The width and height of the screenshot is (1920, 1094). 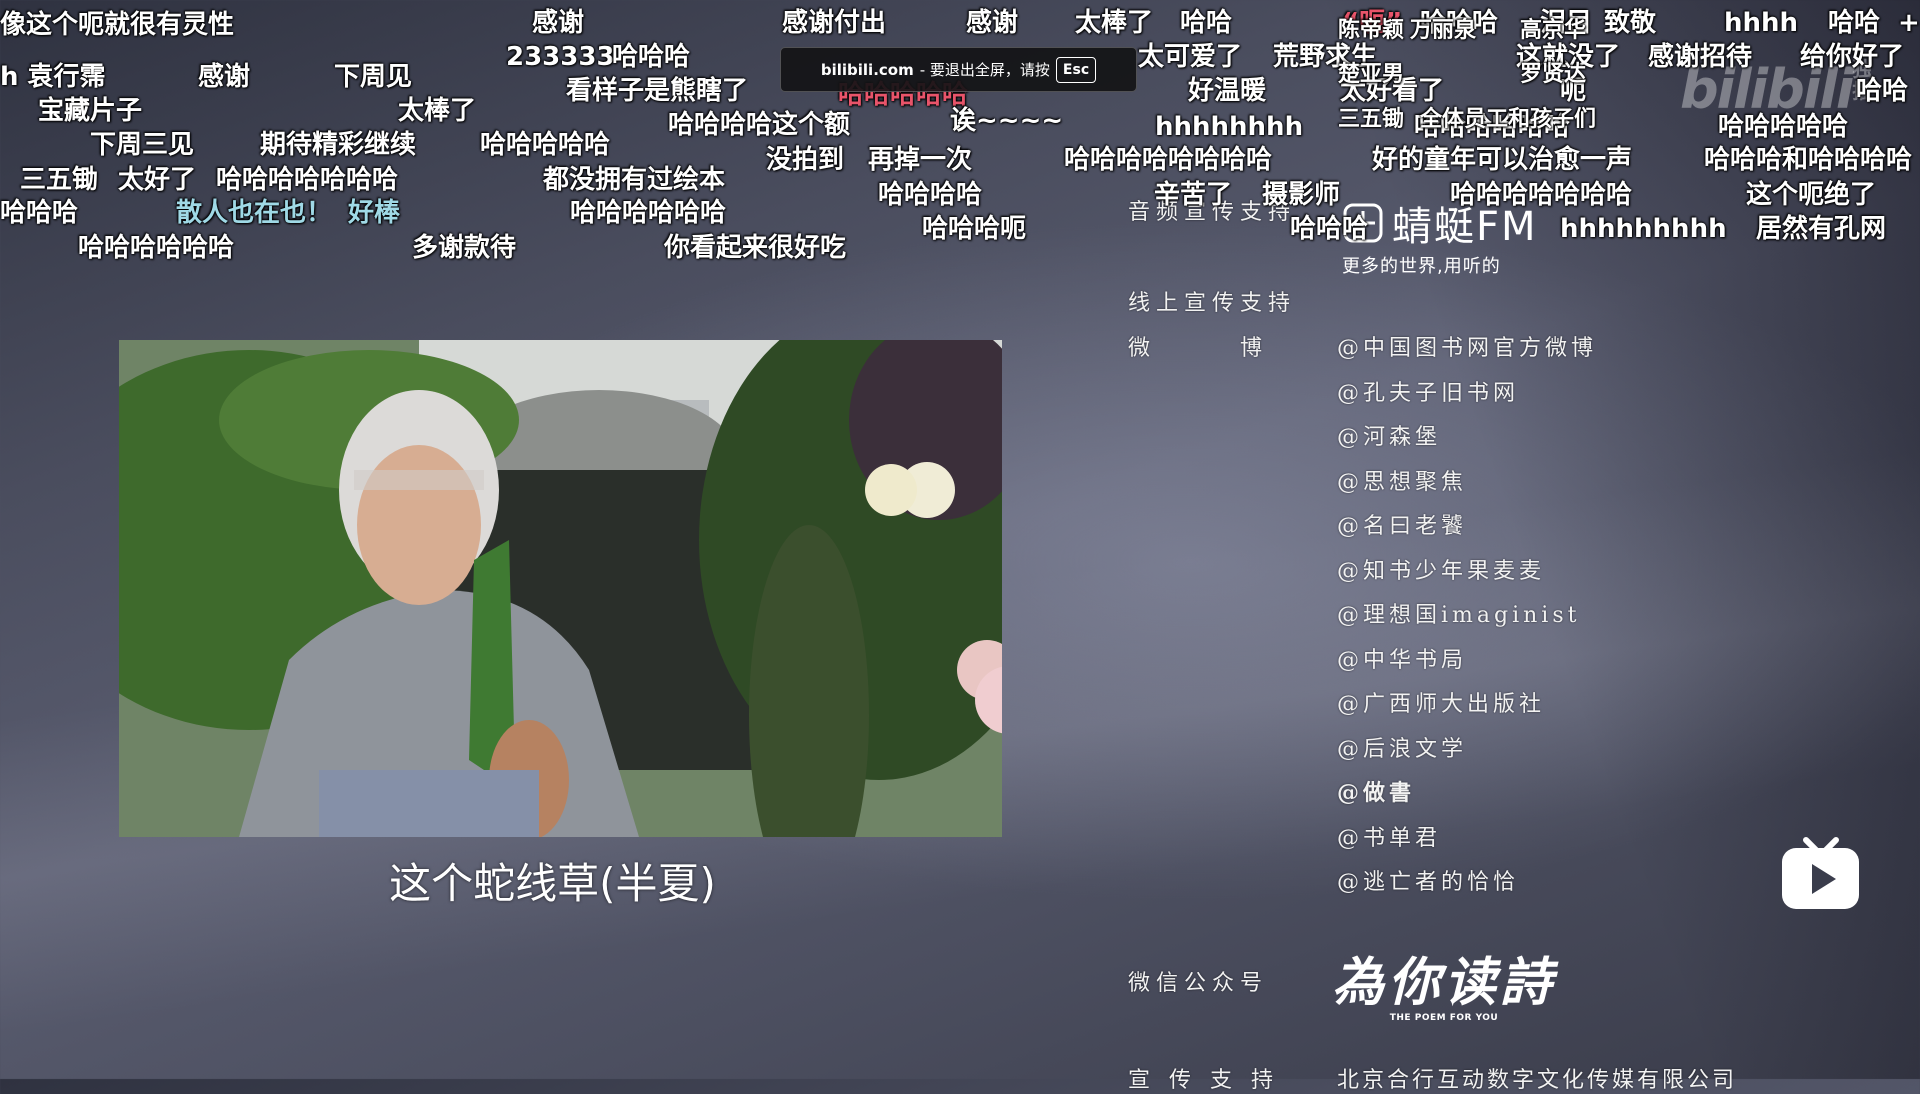 What do you see at coordinates (867, 69) in the screenshot?
I see `toast-domain: bilibili.com` at bounding box center [867, 69].